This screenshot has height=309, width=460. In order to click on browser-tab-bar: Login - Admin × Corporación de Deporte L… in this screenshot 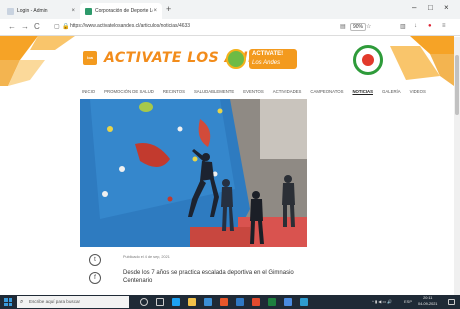, I will do `click(230, 9)`.